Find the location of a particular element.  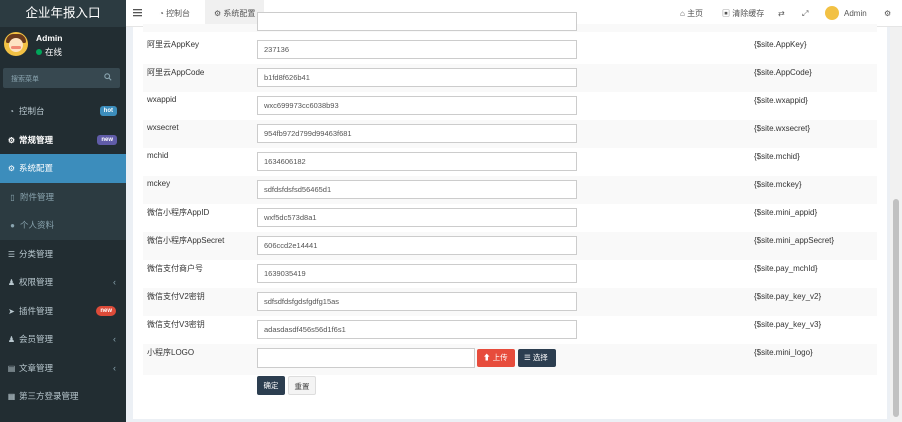

upload-icon: ⬆ is located at coordinates (488, 357).